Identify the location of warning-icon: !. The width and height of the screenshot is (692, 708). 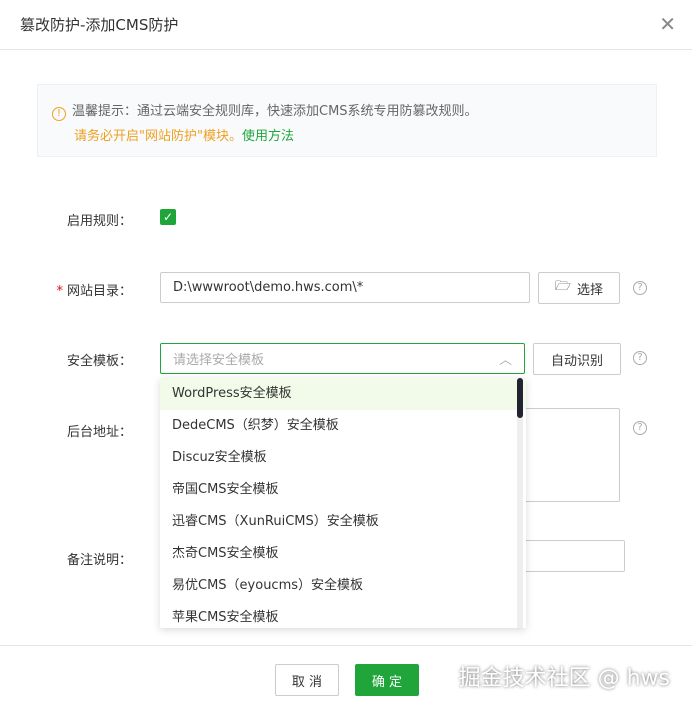
(59, 114).